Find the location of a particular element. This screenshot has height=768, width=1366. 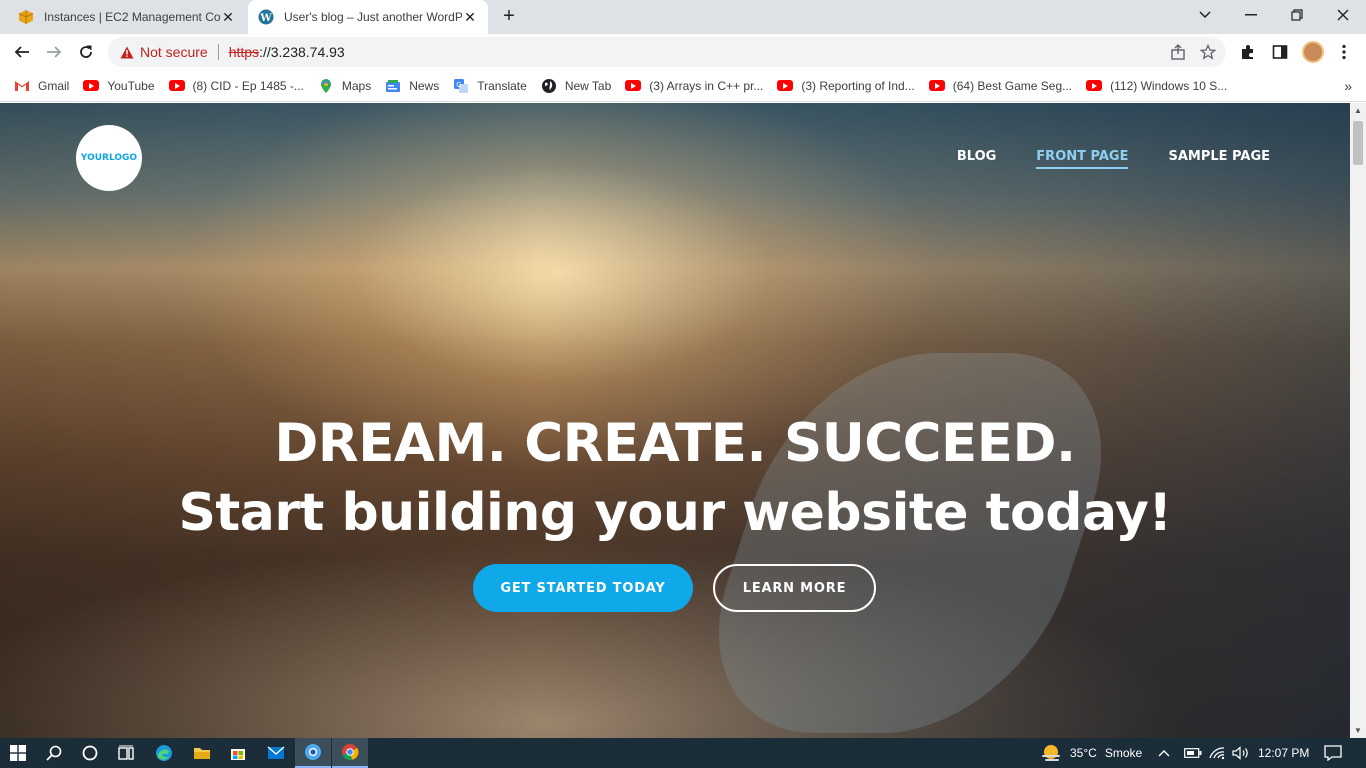

edge-icon is located at coordinates (164, 753).